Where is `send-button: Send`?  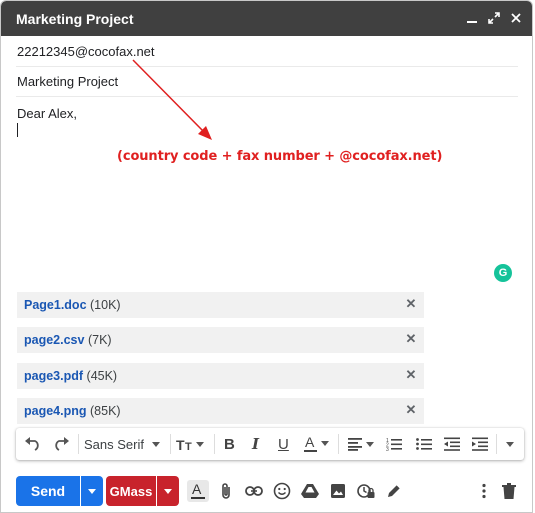 send-button: Send is located at coordinates (48, 491).